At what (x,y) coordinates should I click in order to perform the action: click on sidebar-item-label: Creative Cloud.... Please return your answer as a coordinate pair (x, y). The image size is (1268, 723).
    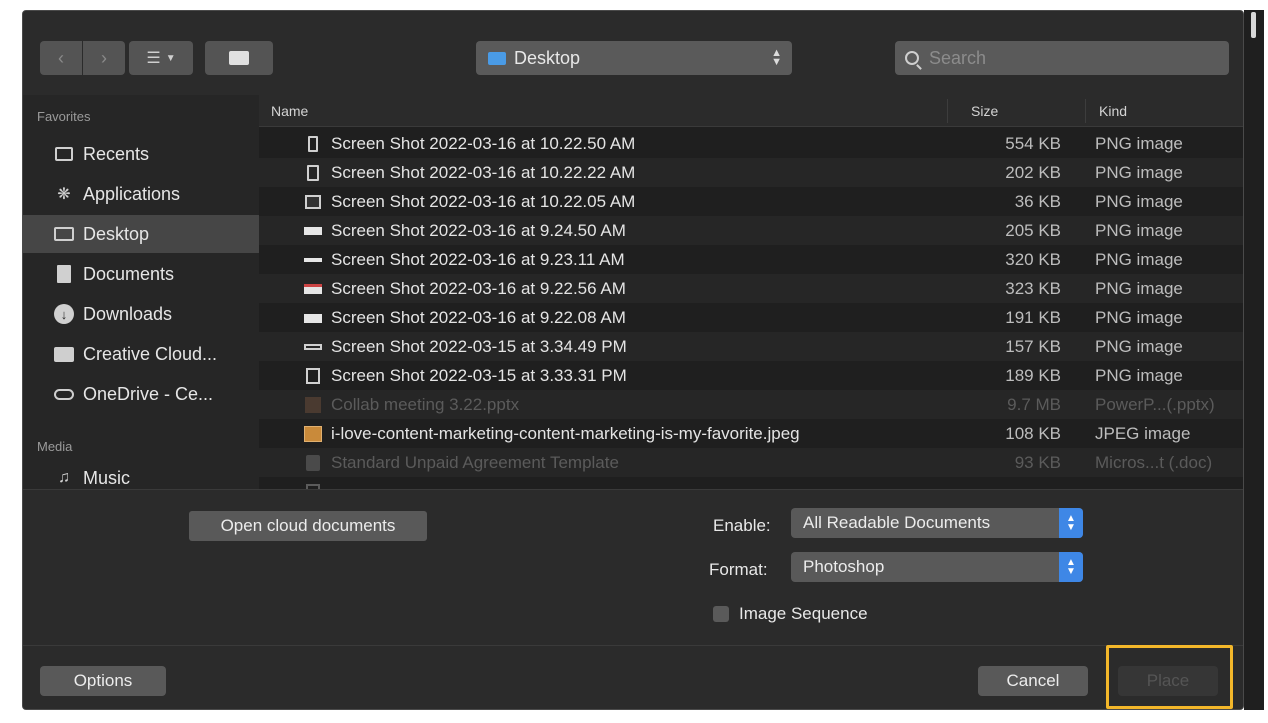
    Looking at the image, I should click on (150, 353).